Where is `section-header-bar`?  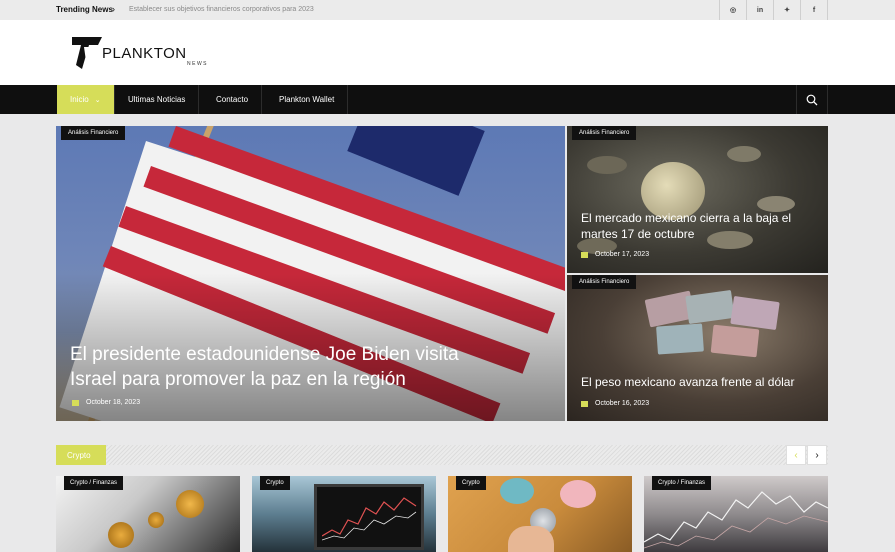 section-header-bar is located at coordinates (442, 455).